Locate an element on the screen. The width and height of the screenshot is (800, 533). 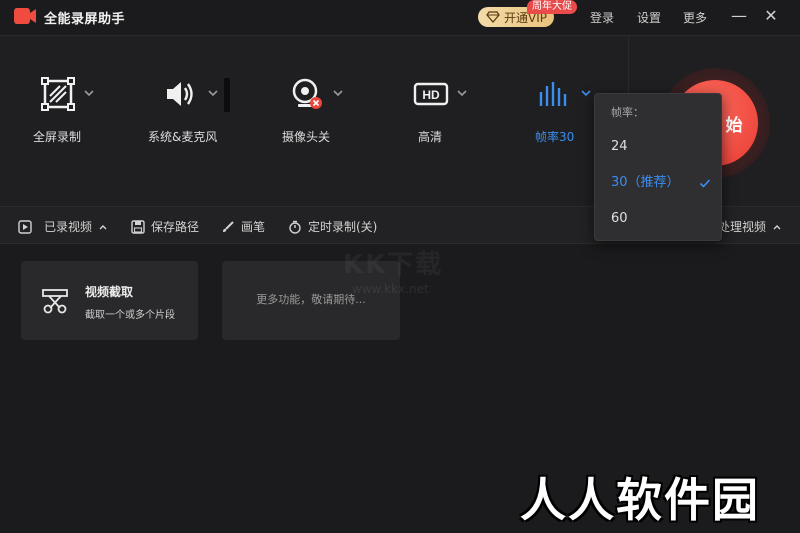
vip-promo-badge: 周年大促 is located at coordinates (552, 7).